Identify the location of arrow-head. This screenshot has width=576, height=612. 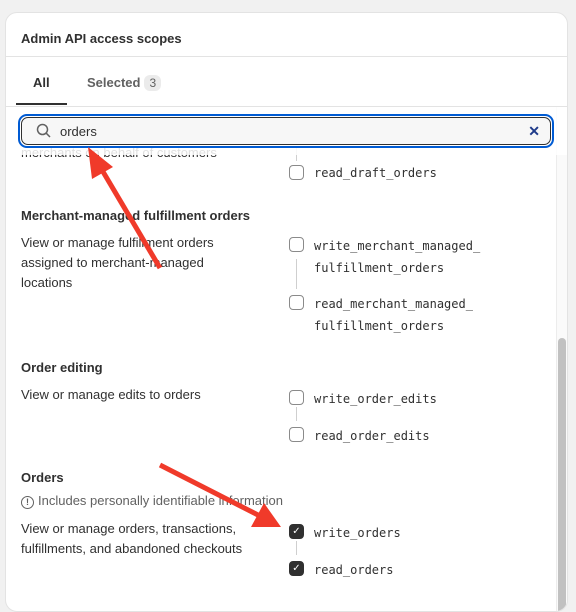
(100, 163).